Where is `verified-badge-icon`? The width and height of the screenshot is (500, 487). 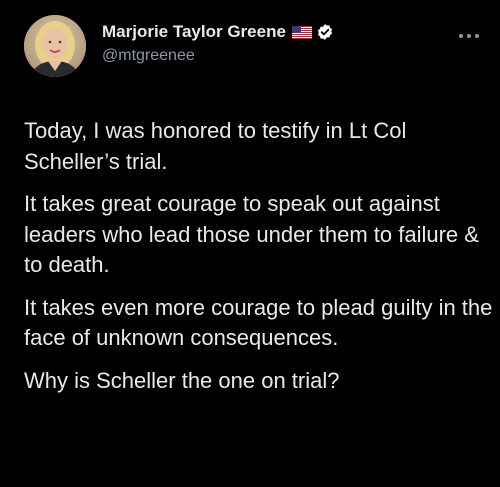
verified-badge-icon is located at coordinates (325, 32).